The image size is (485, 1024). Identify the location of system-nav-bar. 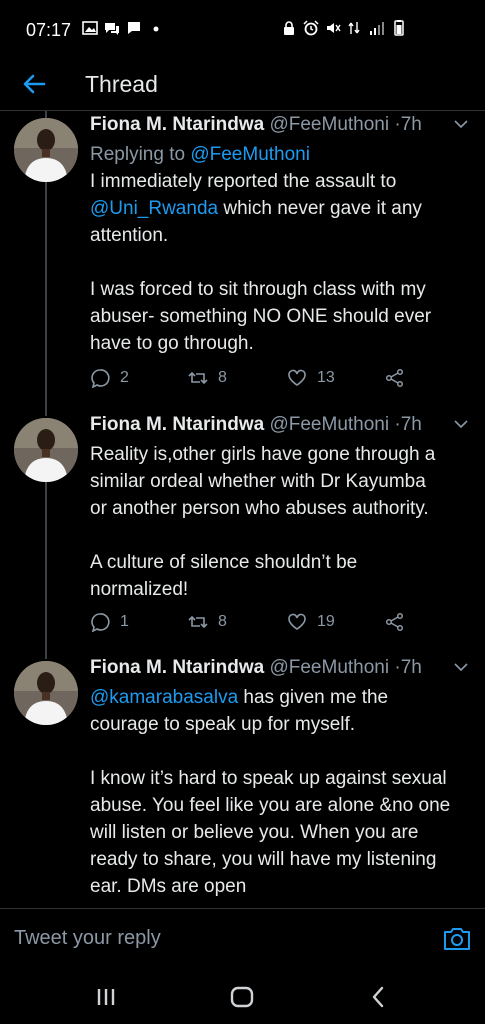
(242, 996).